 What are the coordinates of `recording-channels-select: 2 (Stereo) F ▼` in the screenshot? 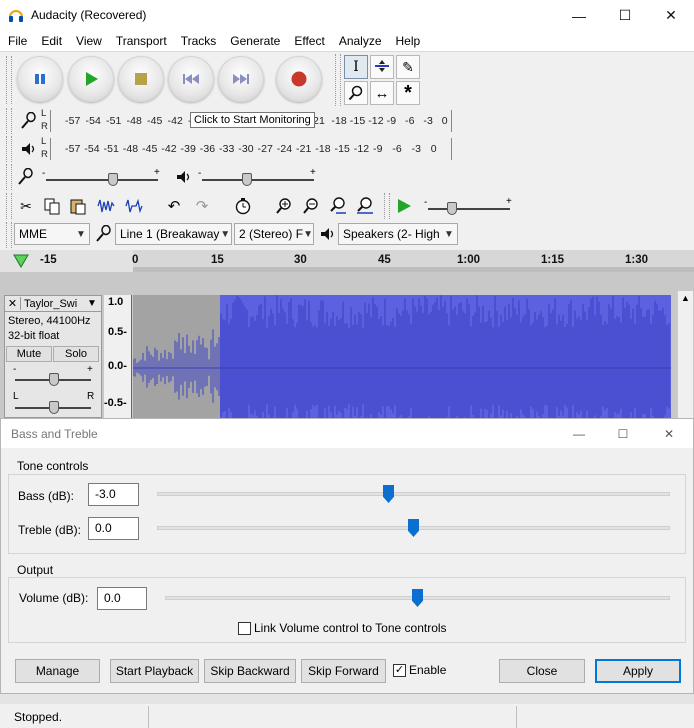 It's located at (274, 234).